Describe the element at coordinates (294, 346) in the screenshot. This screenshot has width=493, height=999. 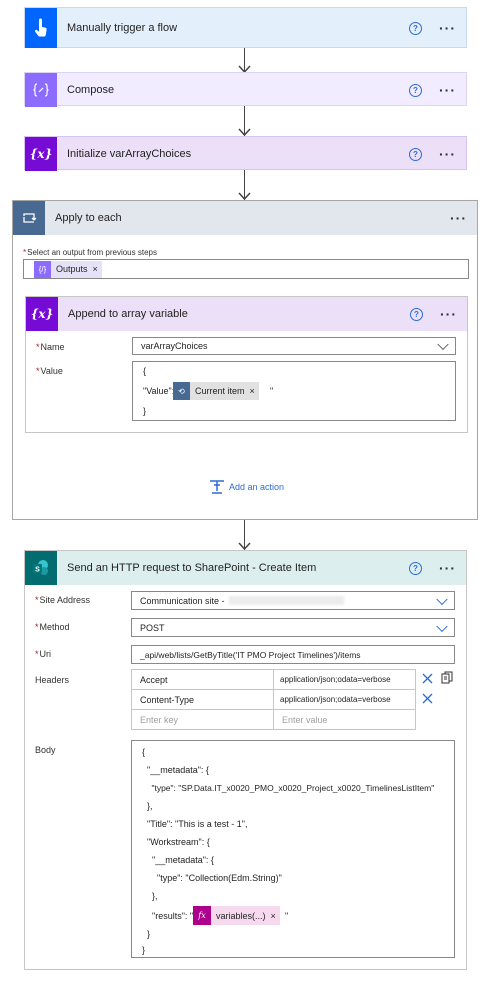
I see `name-dropdown: varArrayChoices` at that location.